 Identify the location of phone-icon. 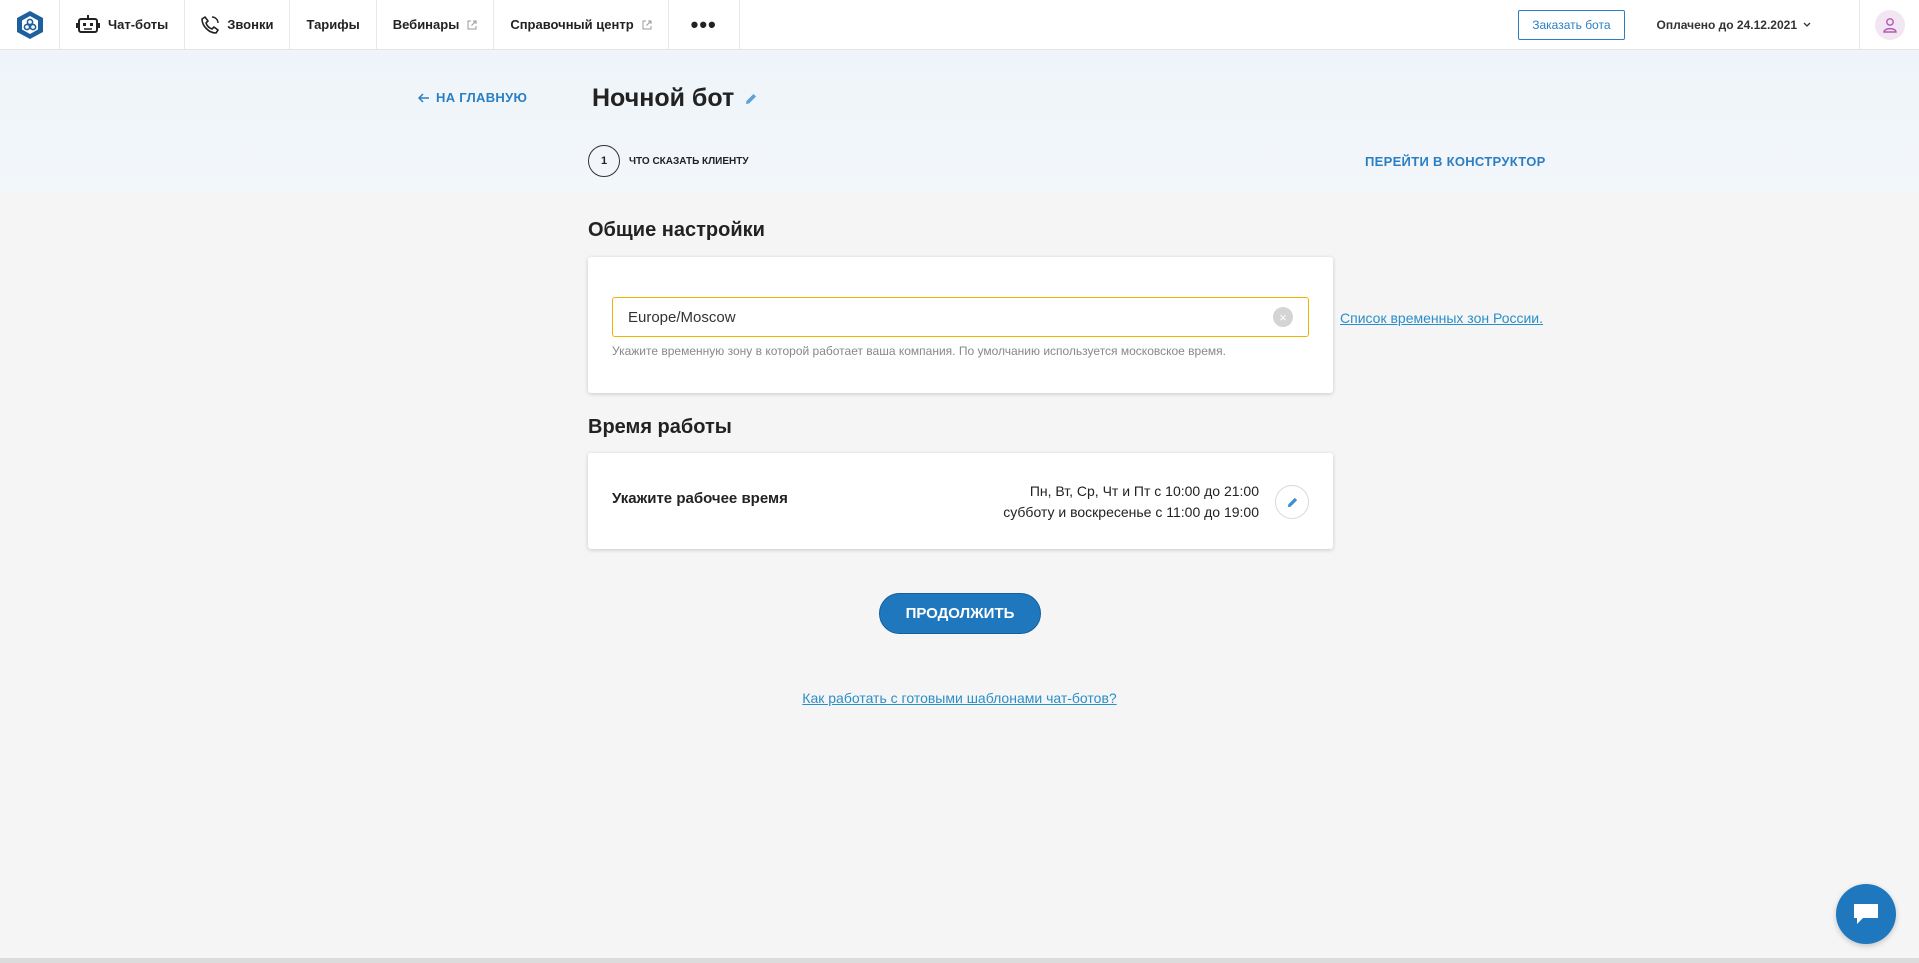
(210, 24).